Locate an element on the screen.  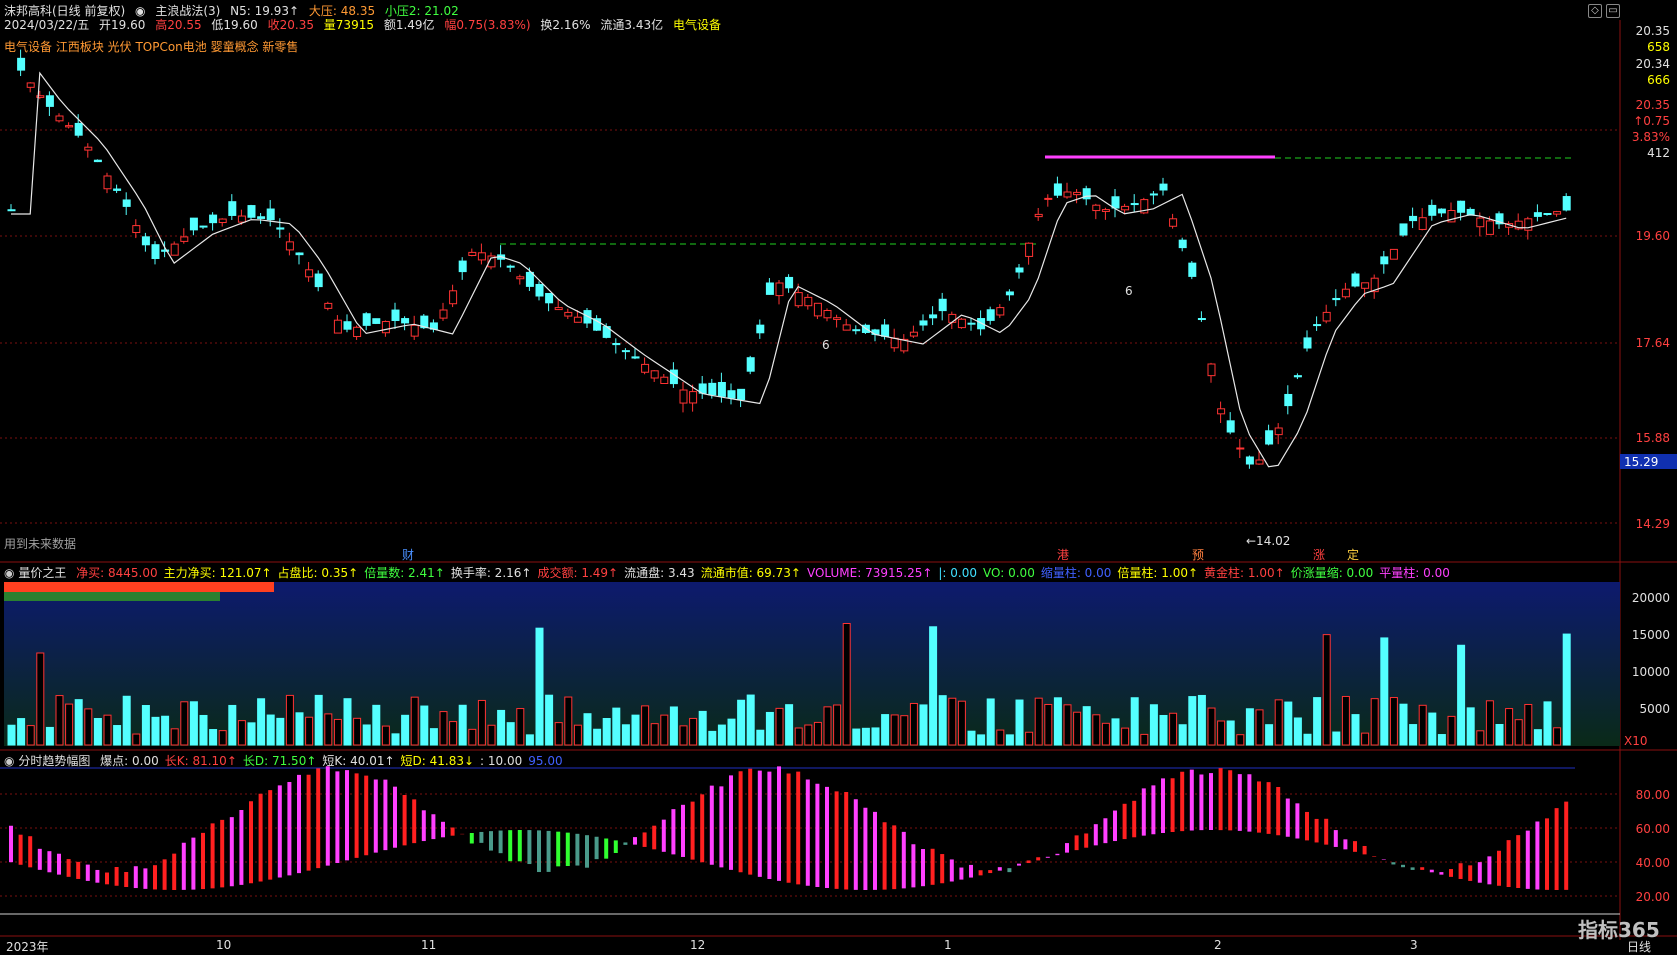
osc-panel-title: 分时趋势幅图 is located at coordinates (54, 761).